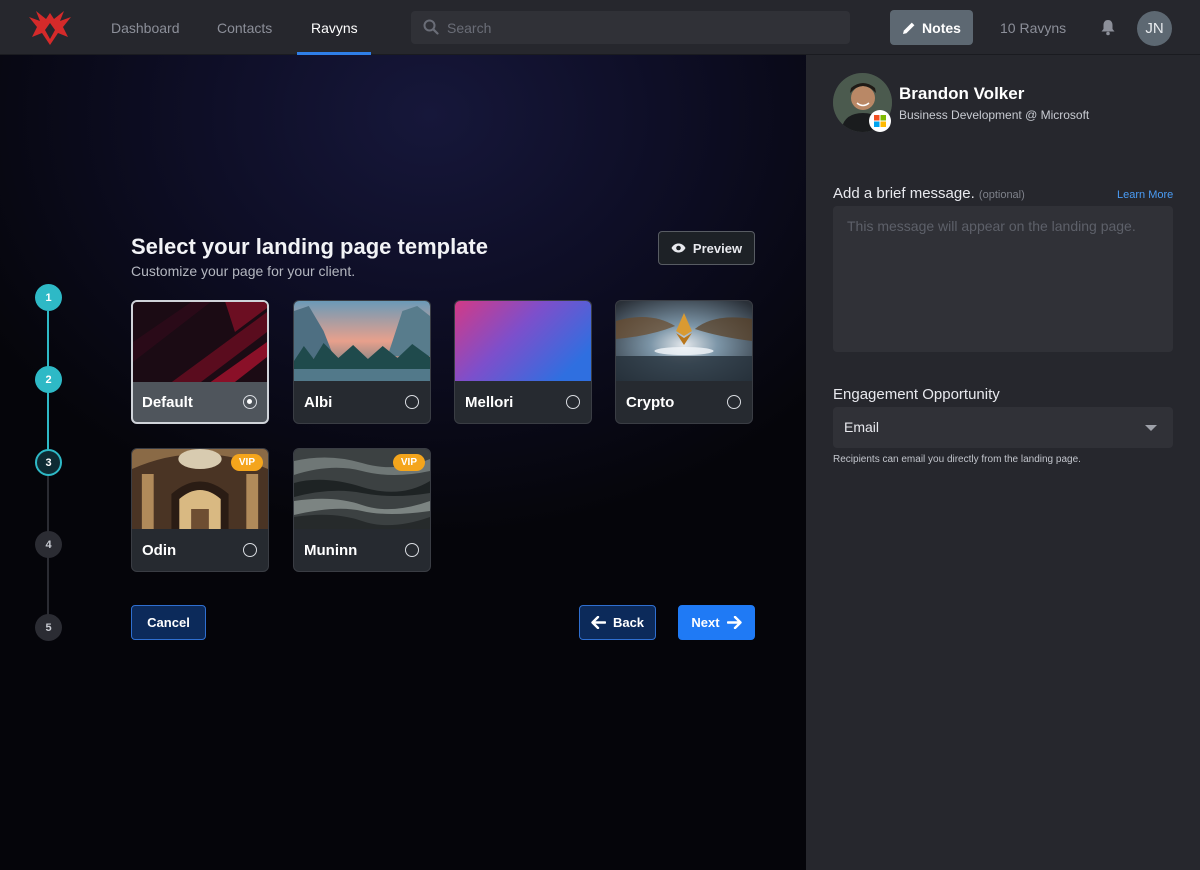 The height and width of the screenshot is (870, 1200). What do you see at coordinates (909, 28) in the screenshot?
I see `pencil-icon` at bounding box center [909, 28].